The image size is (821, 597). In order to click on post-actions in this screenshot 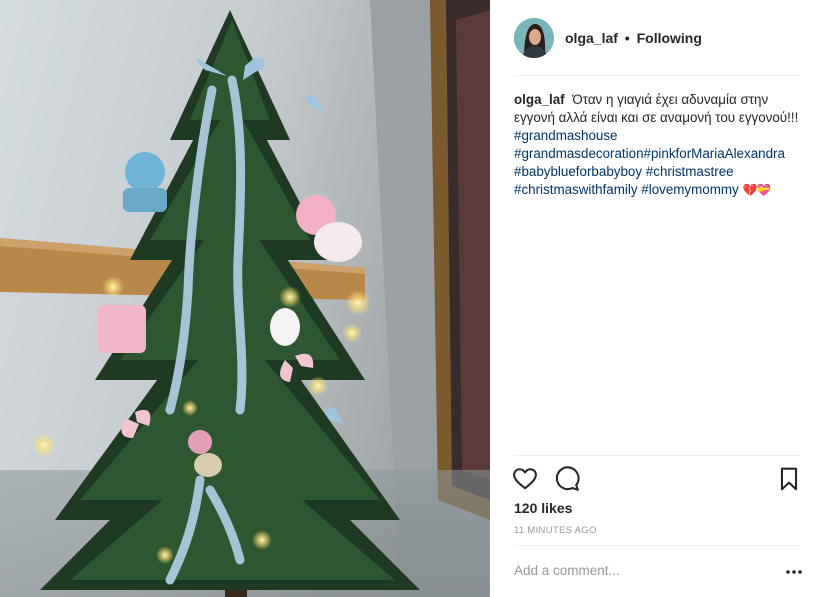, I will do `click(657, 479)`.